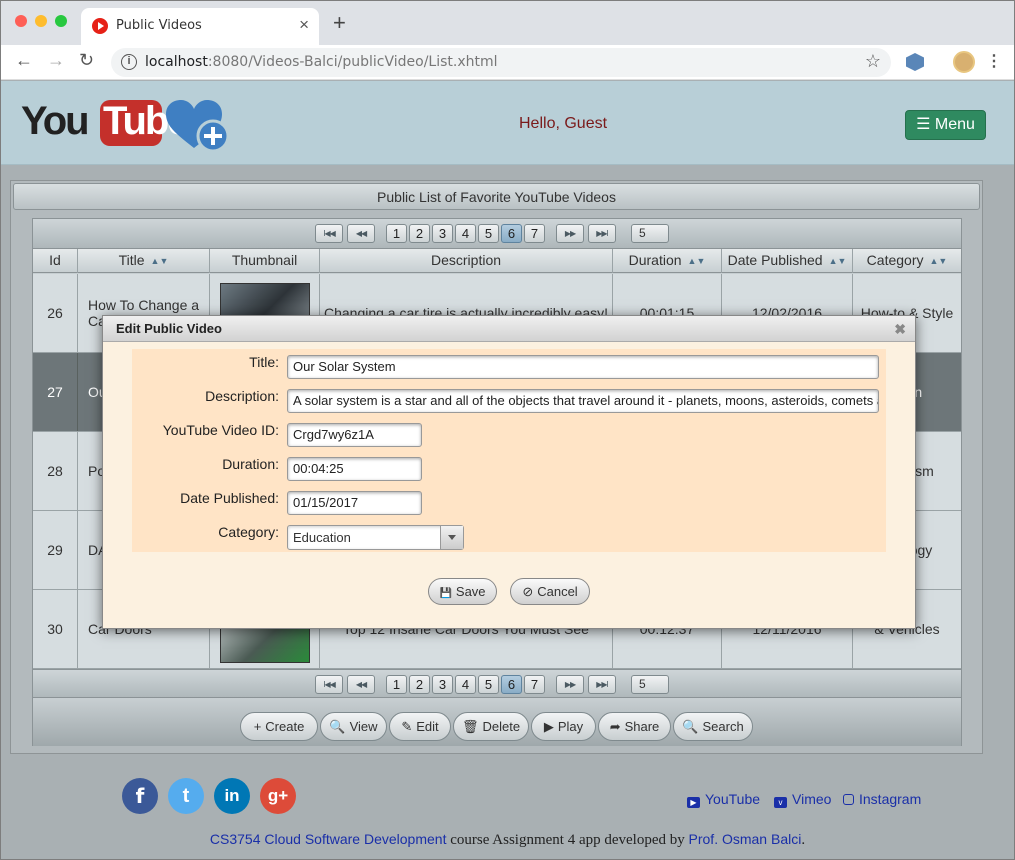  I want to click on site-header: You Tube Hello, Guest ☰ Menu, so click(507, 123).